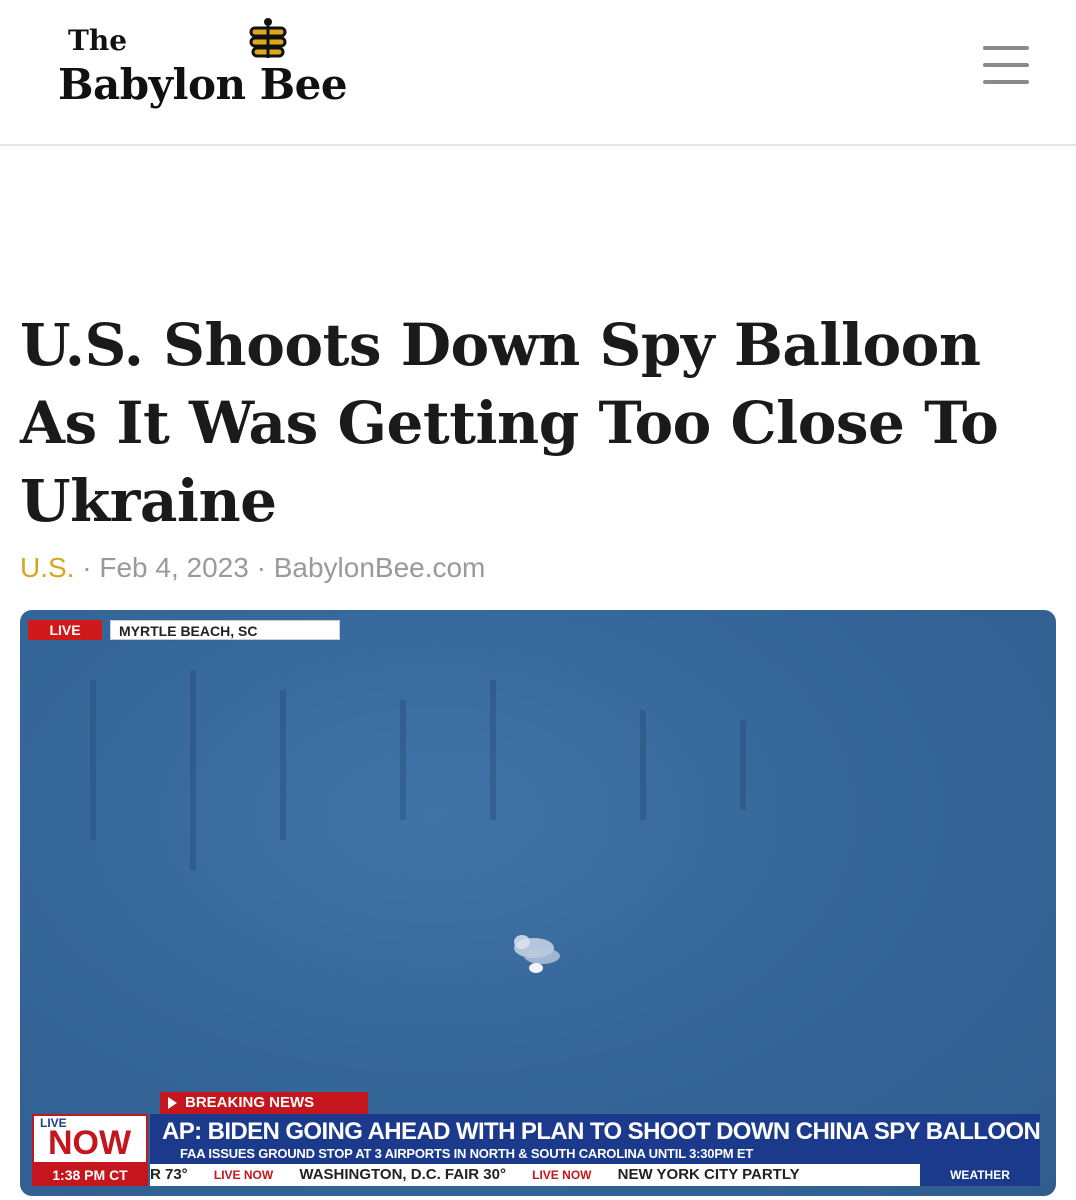 The image size is (1076, 1200). What do you see at coordinates (90, 1175) in the screenshot?
I see `broadcast-time: 1:38 PM CT` at bounding box center [90, 1175].